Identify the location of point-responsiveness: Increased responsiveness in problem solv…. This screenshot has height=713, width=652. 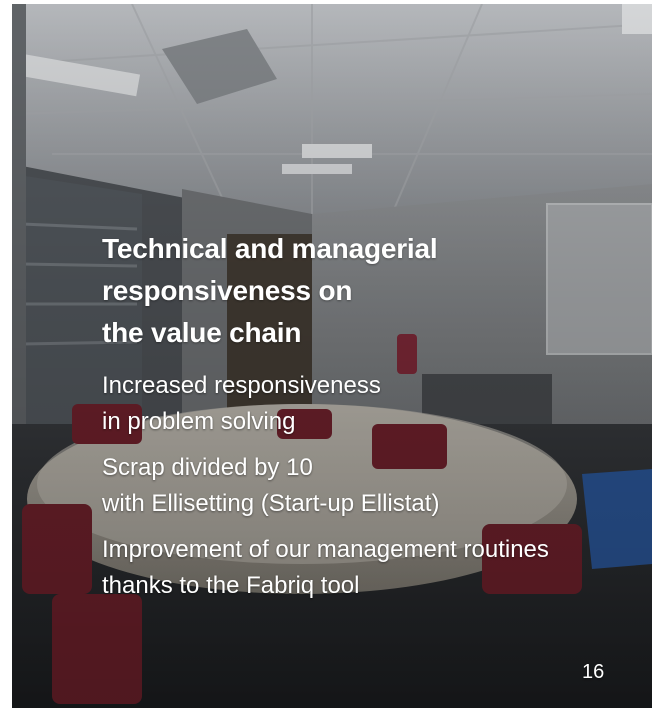
(372, 404).